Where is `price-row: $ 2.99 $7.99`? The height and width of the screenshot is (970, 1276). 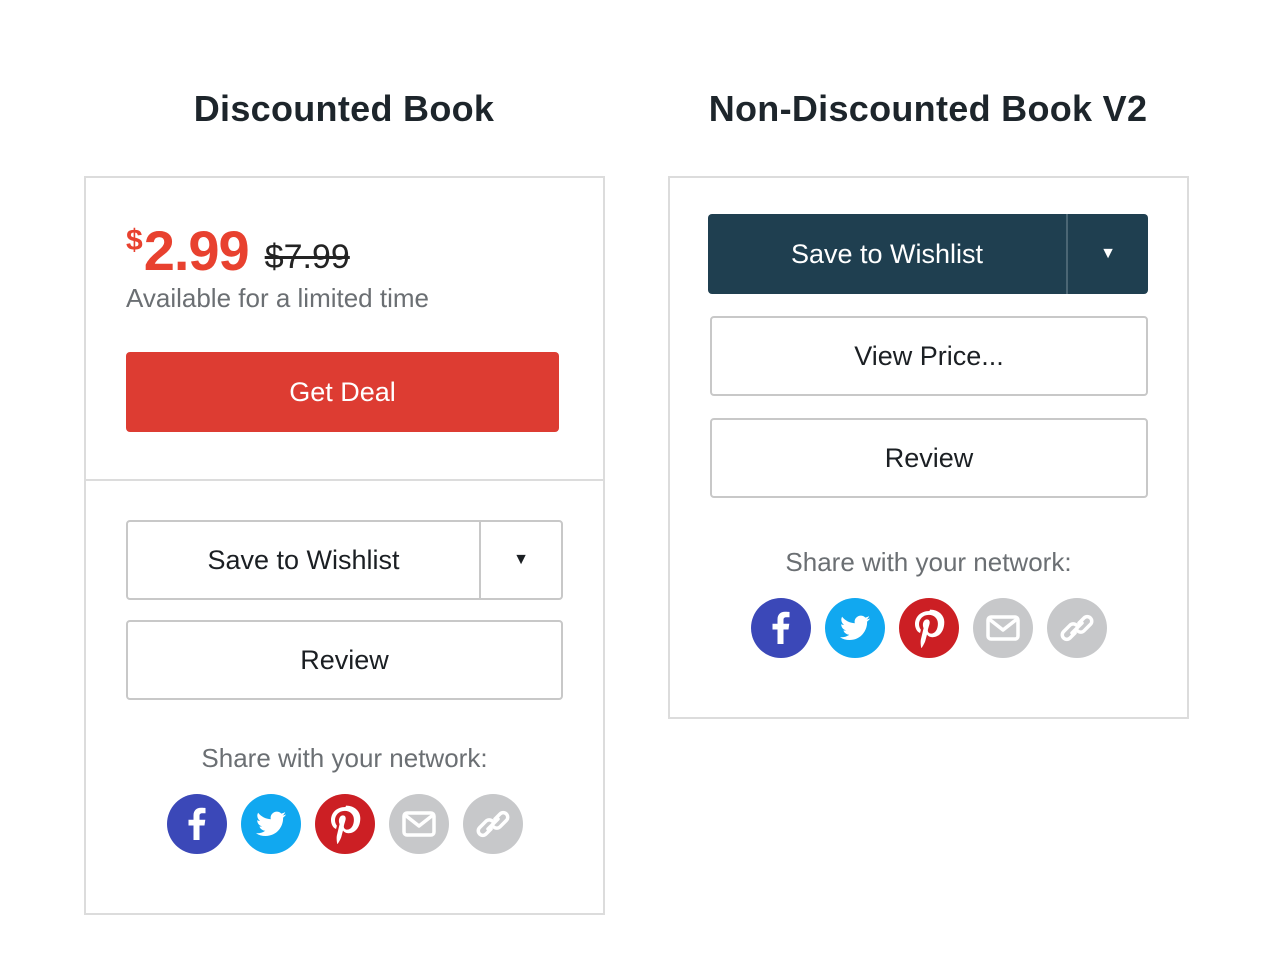
price-row: $ 2.99 $7.99 is located at coordinates (238, 251).